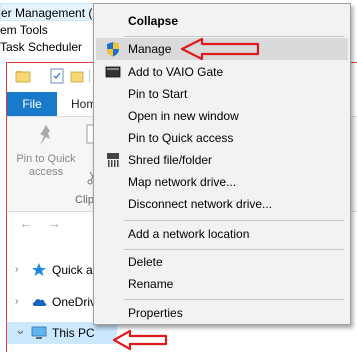 The image size is (357, 352). I want to click on nav-item-label: Quick ac, so click(75, 270).